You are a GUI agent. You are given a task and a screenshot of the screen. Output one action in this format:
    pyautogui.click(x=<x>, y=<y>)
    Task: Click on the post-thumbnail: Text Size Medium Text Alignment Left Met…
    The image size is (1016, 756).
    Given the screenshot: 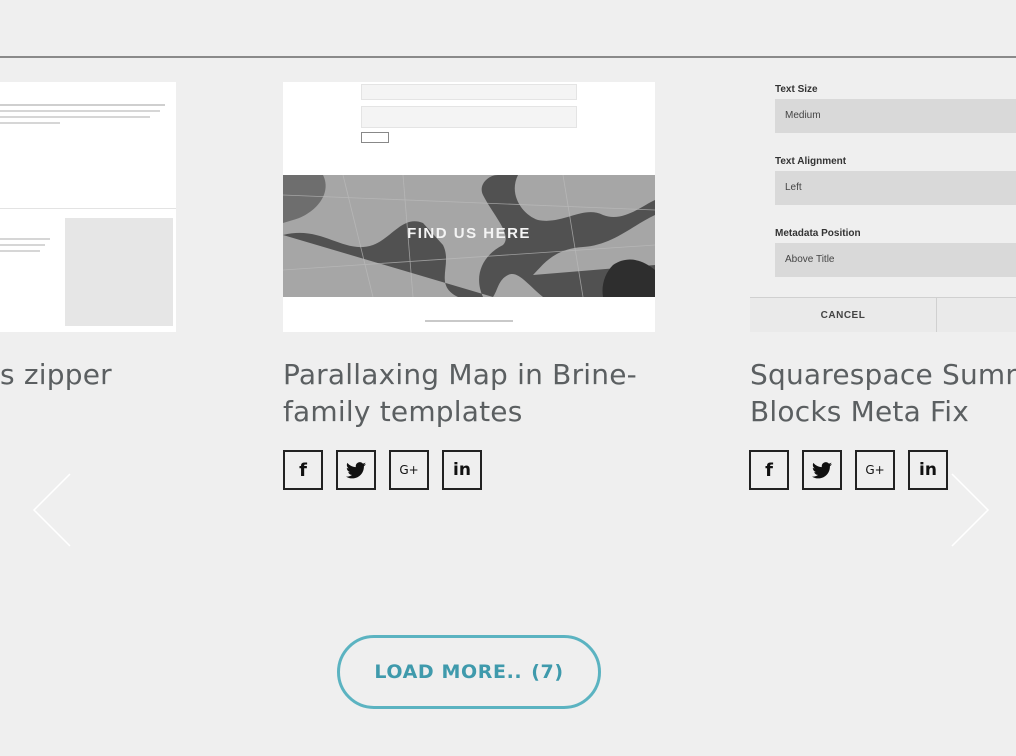 What is the action you would take?
    pyautogui.click(x=883, y=207)
    